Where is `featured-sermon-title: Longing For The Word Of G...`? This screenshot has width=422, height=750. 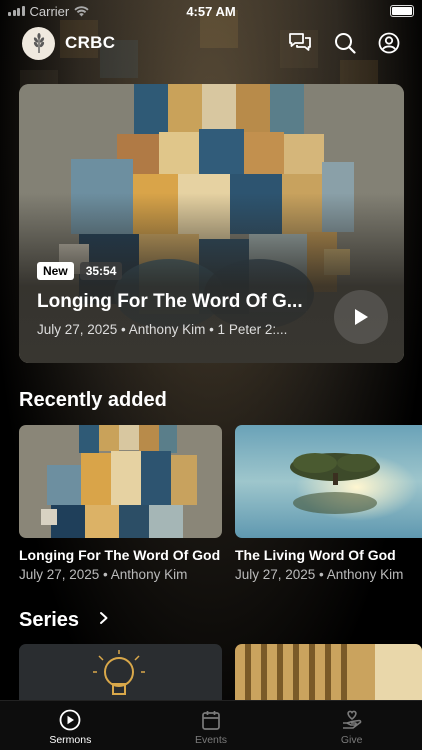
featured-sermon-title: Longing For The Word Of G... is located at coordinates (170, 301).